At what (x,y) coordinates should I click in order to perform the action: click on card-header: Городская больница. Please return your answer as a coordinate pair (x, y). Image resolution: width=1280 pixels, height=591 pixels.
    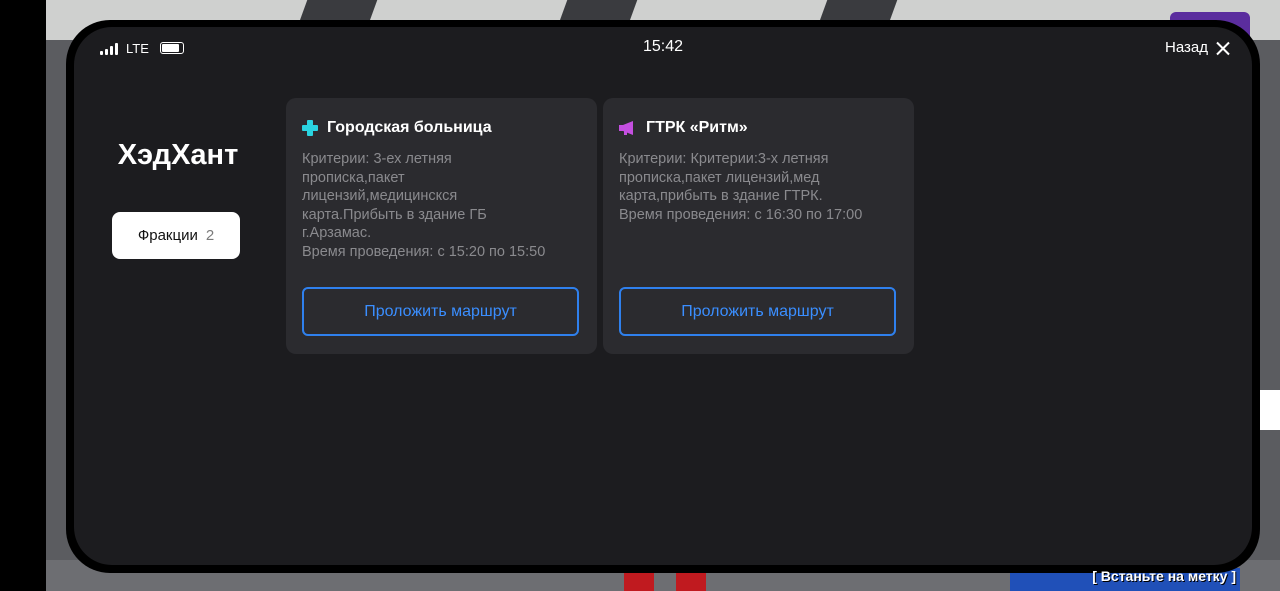
    Looking at the image, I should click on (397, 128).